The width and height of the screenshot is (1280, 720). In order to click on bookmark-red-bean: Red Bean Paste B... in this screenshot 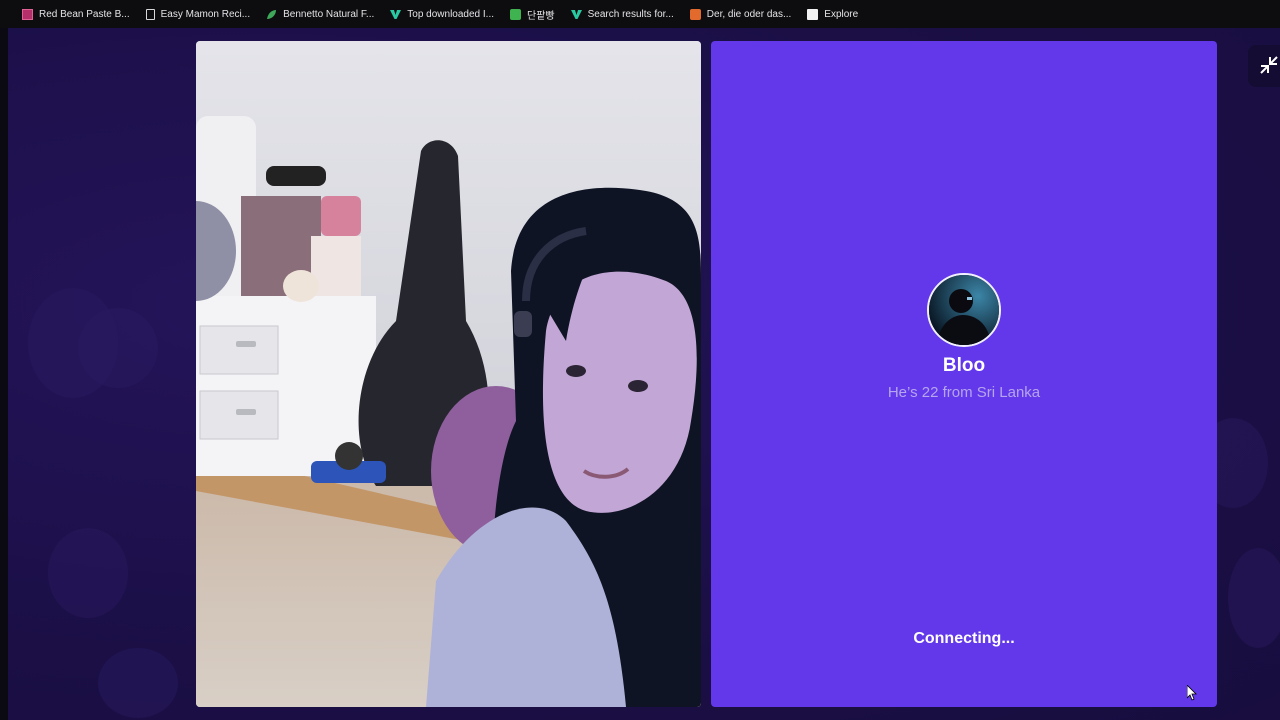, I will do `click(76, 14)`.